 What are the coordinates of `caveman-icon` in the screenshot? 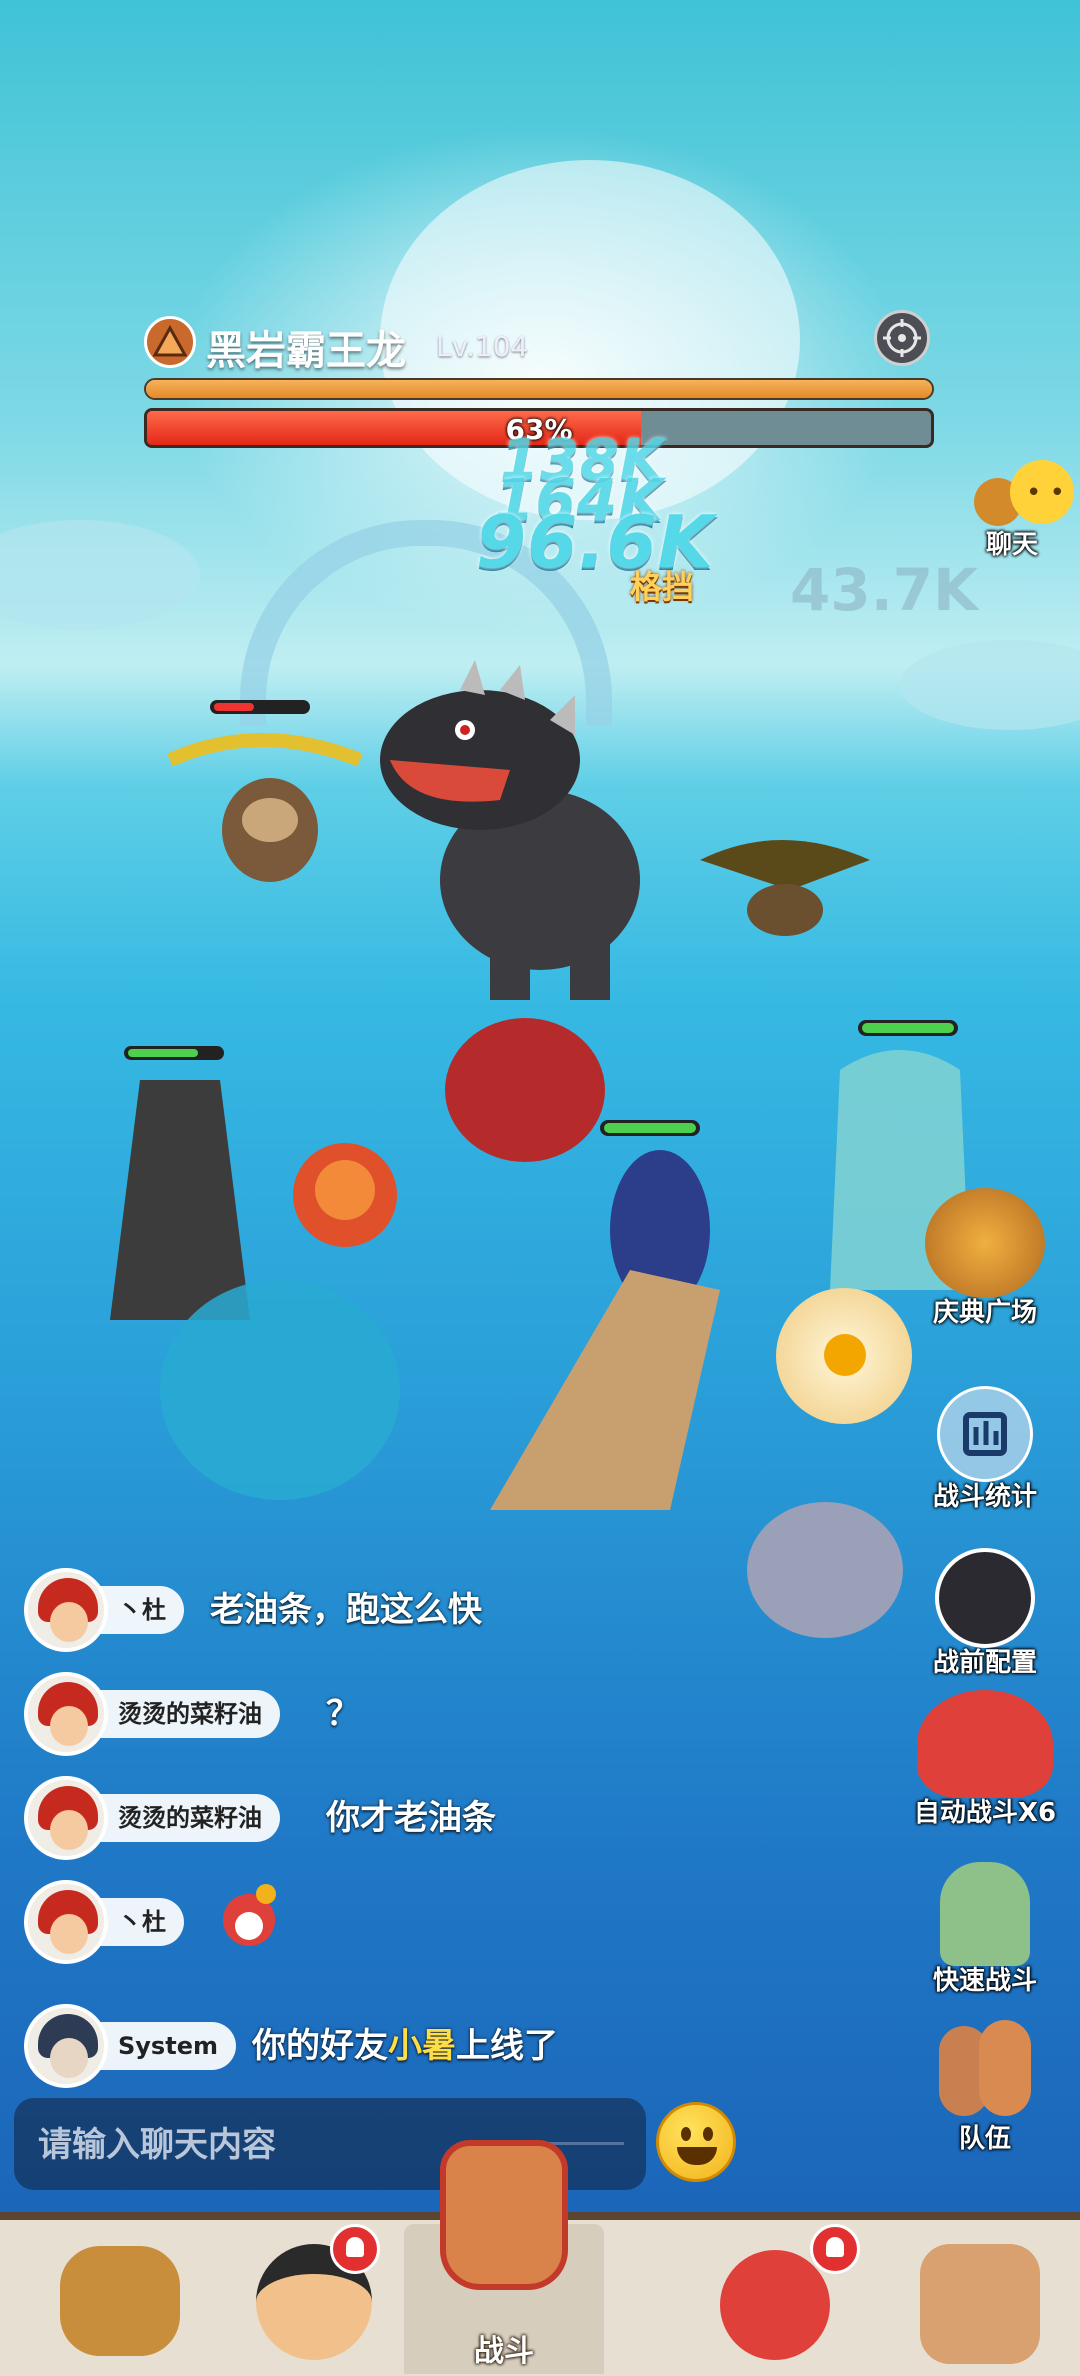 It's located at (120, 2301).